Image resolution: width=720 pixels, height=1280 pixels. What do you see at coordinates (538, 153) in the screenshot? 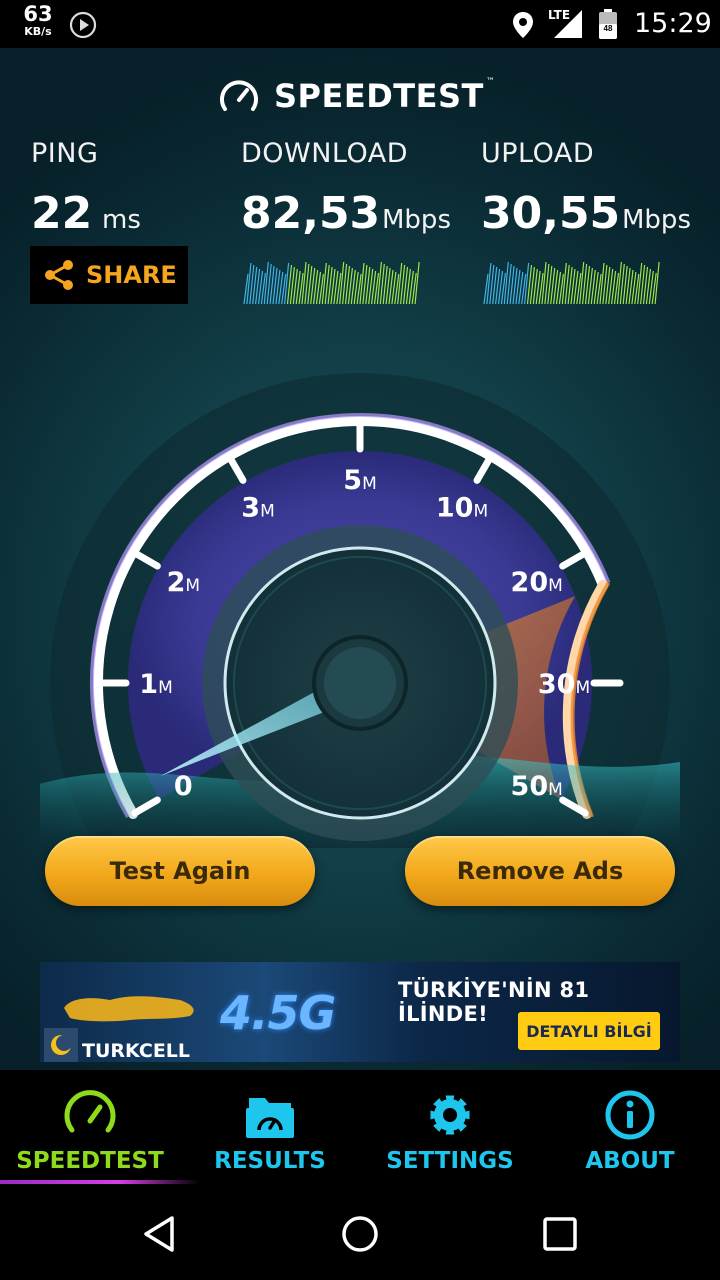
I see `upload-label: UPLOAD` at bounding box center [538, 153].